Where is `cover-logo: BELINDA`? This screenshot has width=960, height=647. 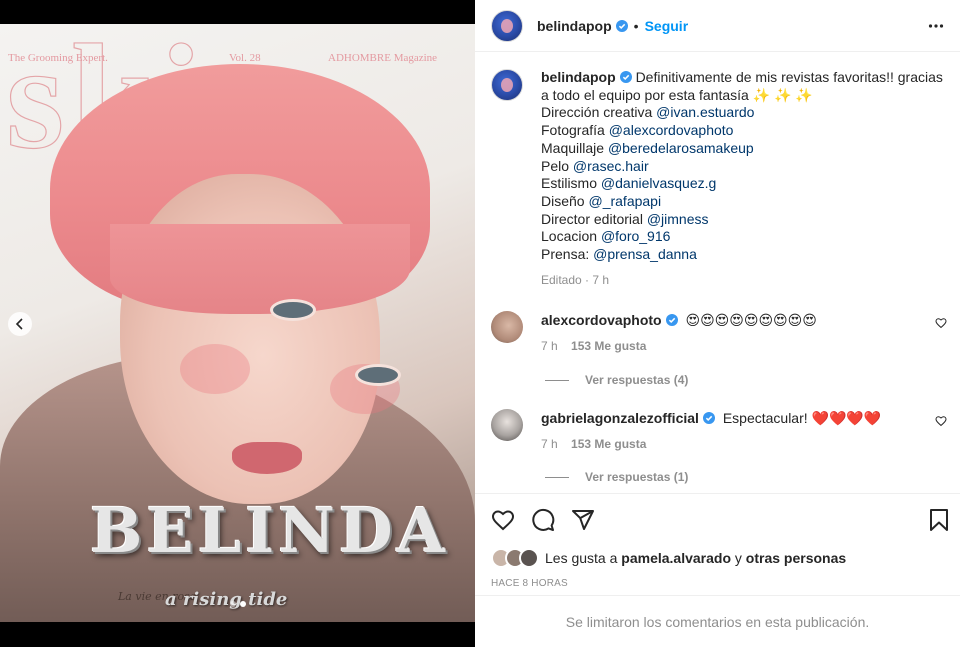
cover-logo: BELINDA is located at coordinates (269, 530).